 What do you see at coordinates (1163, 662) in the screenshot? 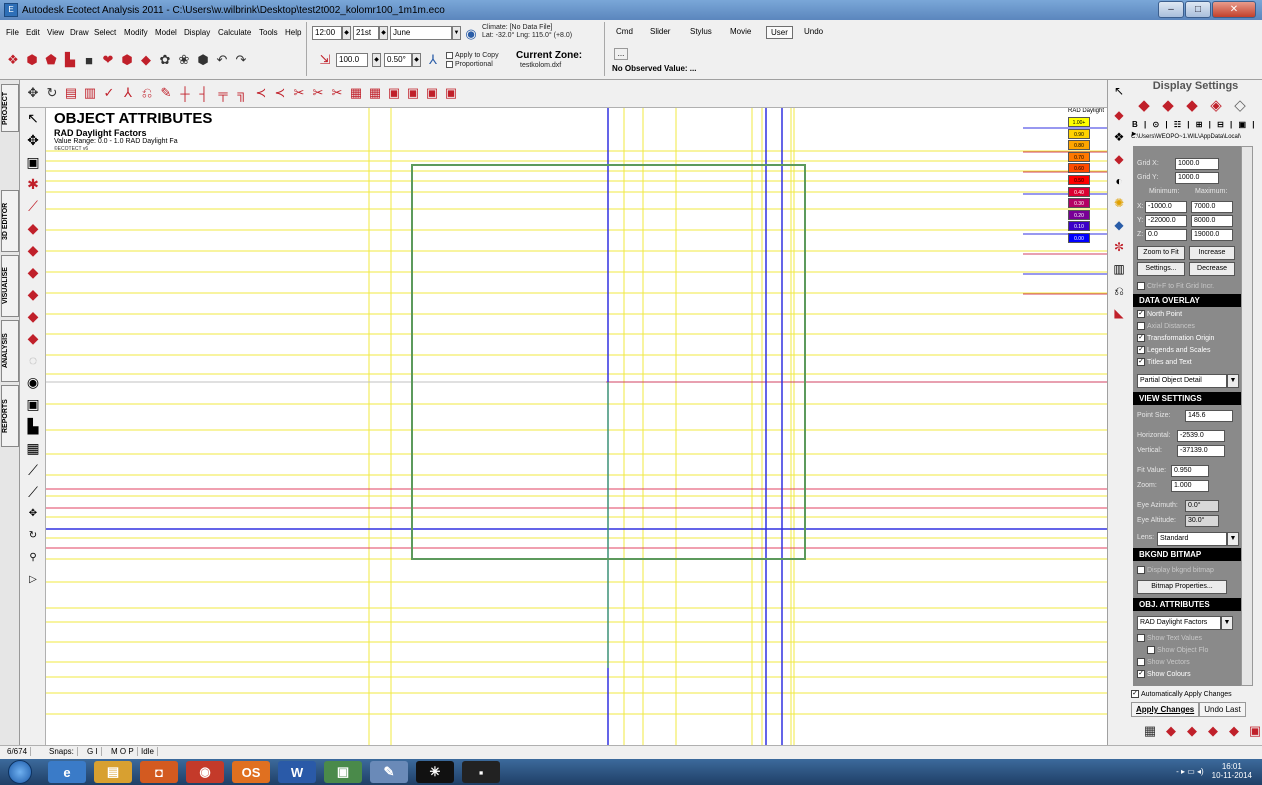
I see `attribute-check: Show Vectors` at bounding box center [1163, 662].